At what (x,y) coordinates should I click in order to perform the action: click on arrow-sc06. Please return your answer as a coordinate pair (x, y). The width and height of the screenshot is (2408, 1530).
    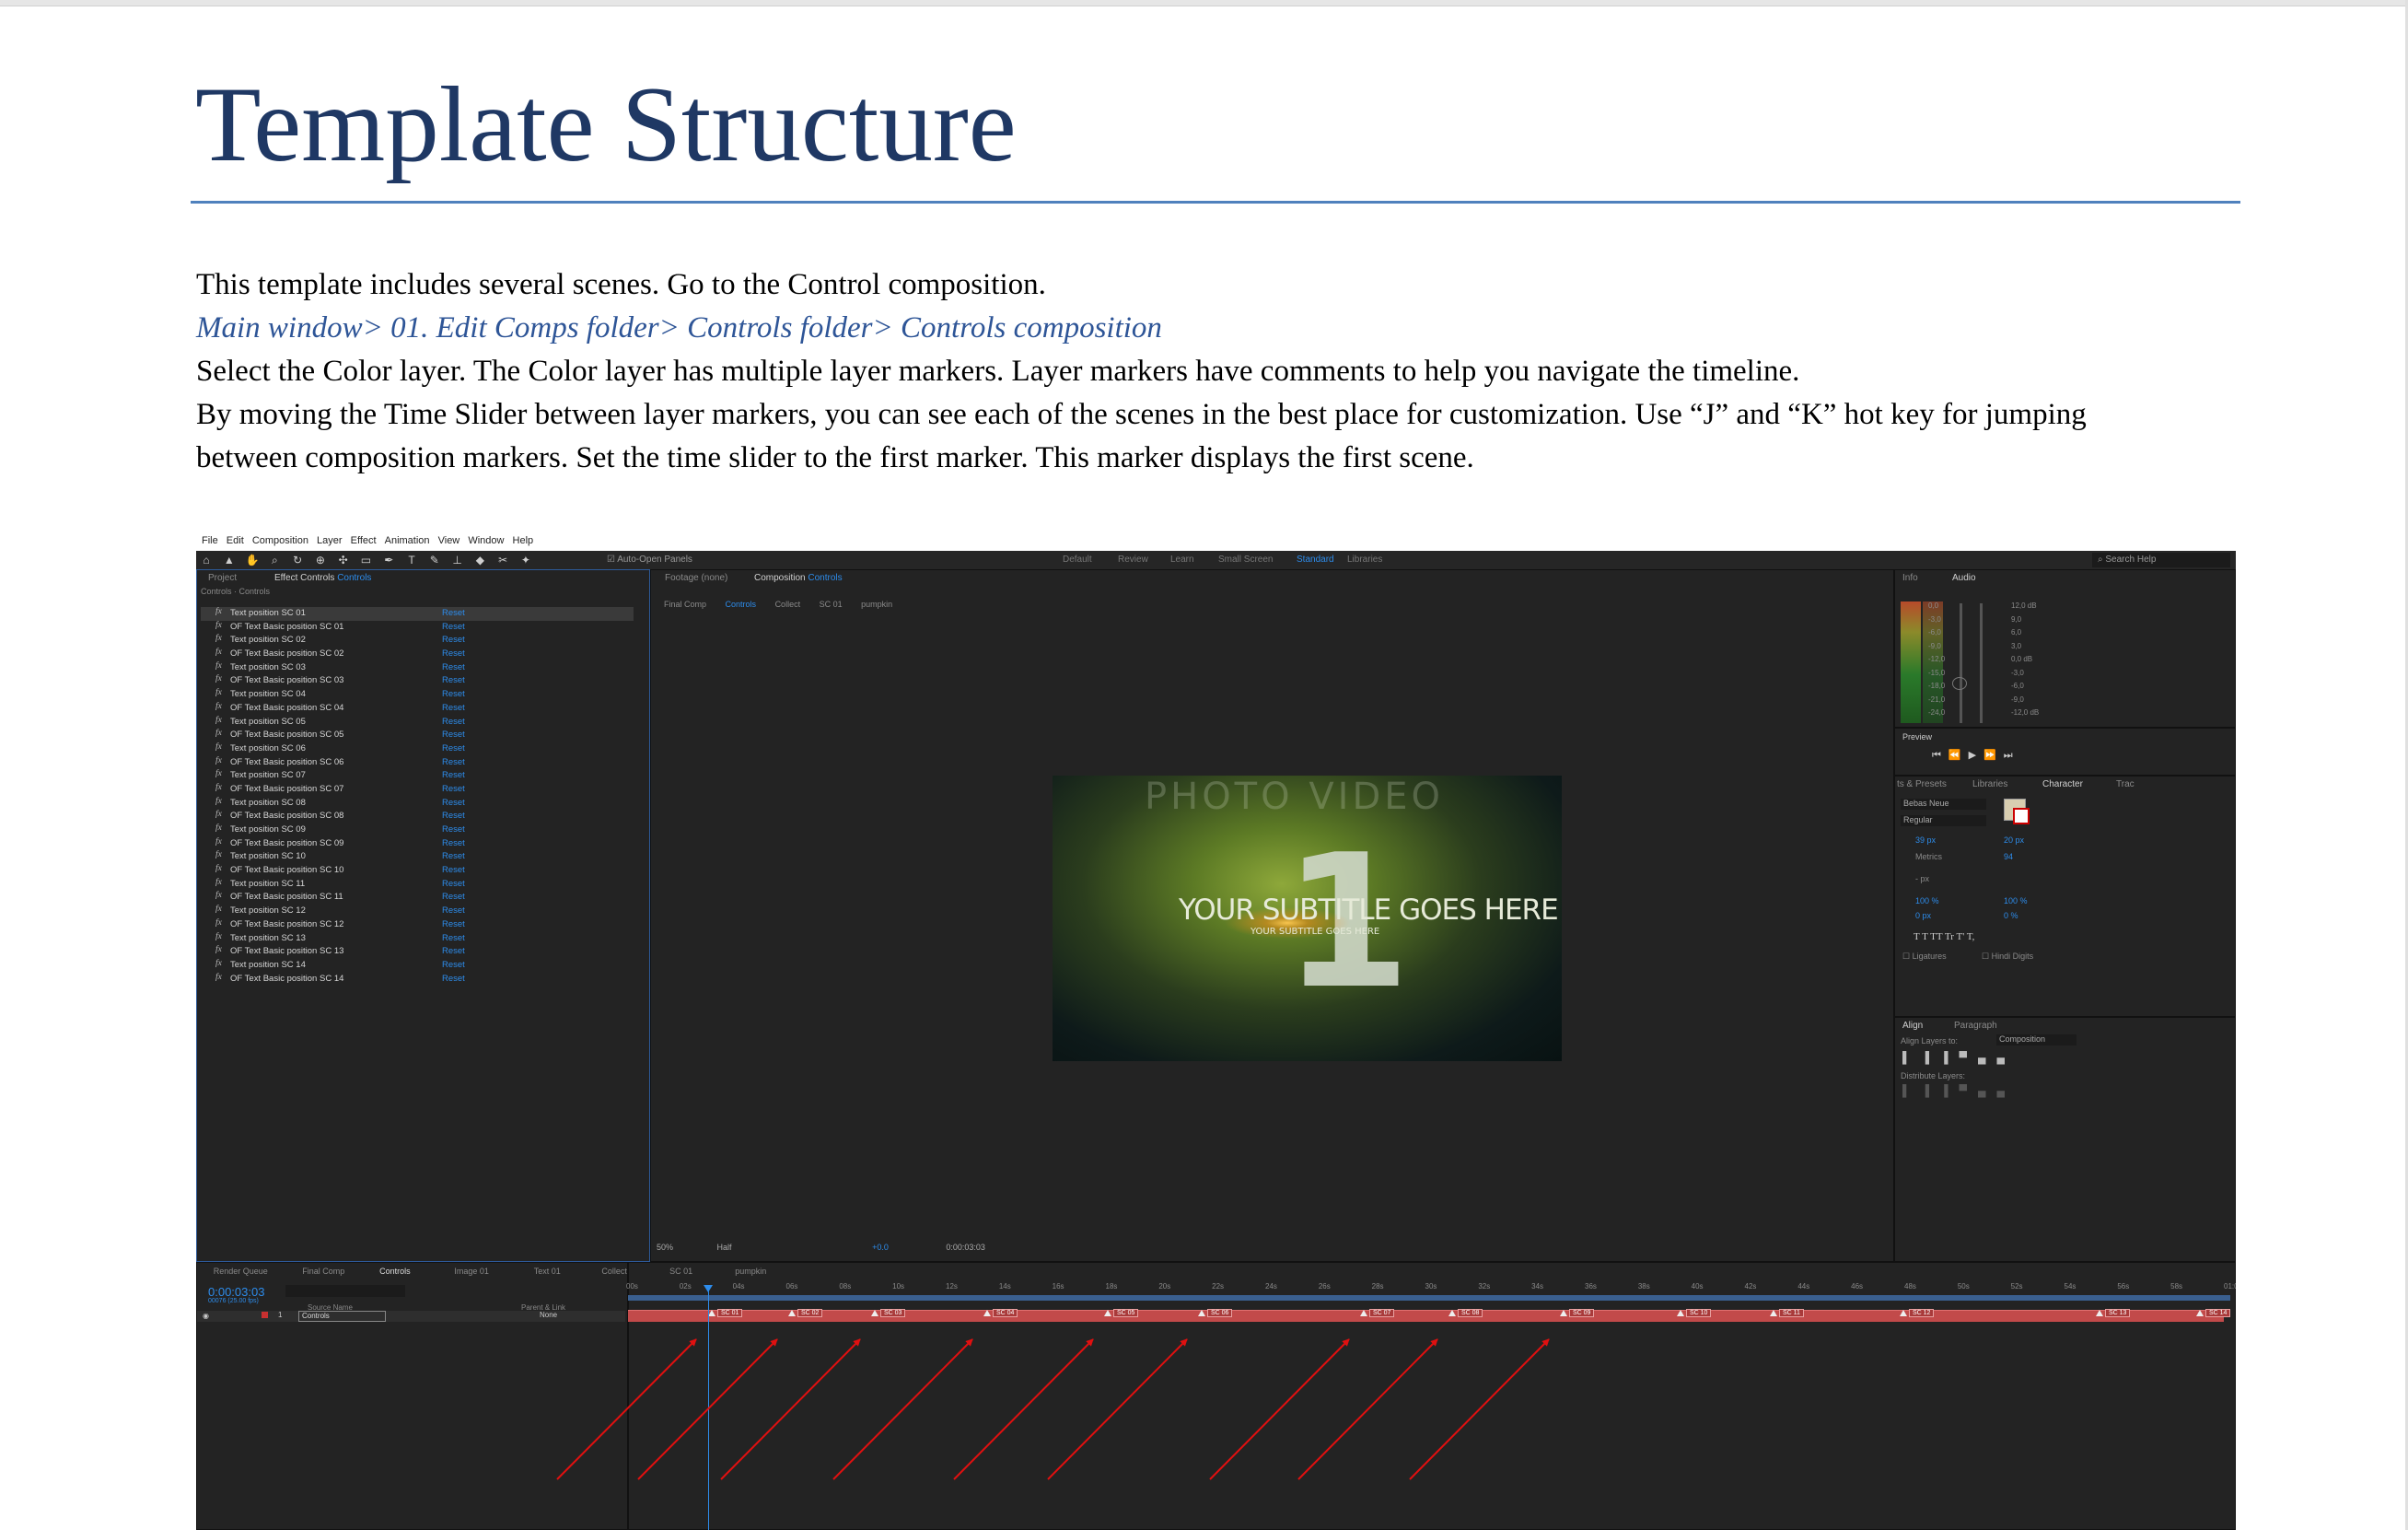
    Looking at the image, I should click on (1117, 1409).